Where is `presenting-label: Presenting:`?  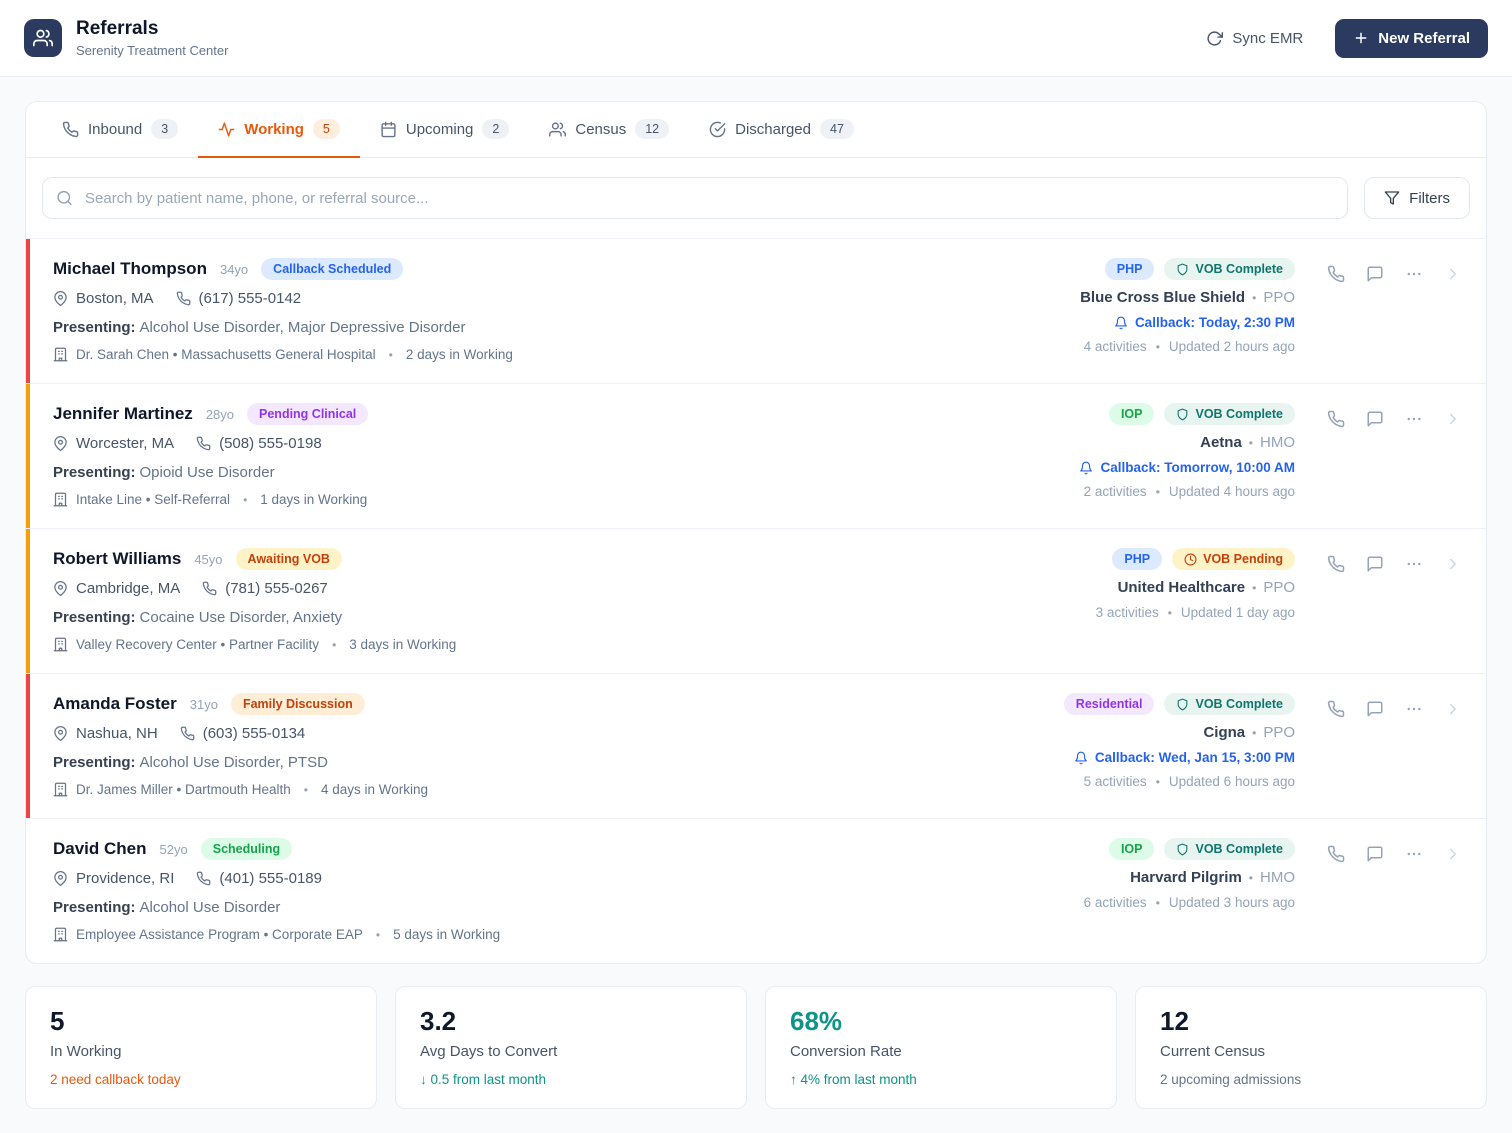 presenting-label: Presenting: is located at coordinates (94, 327).